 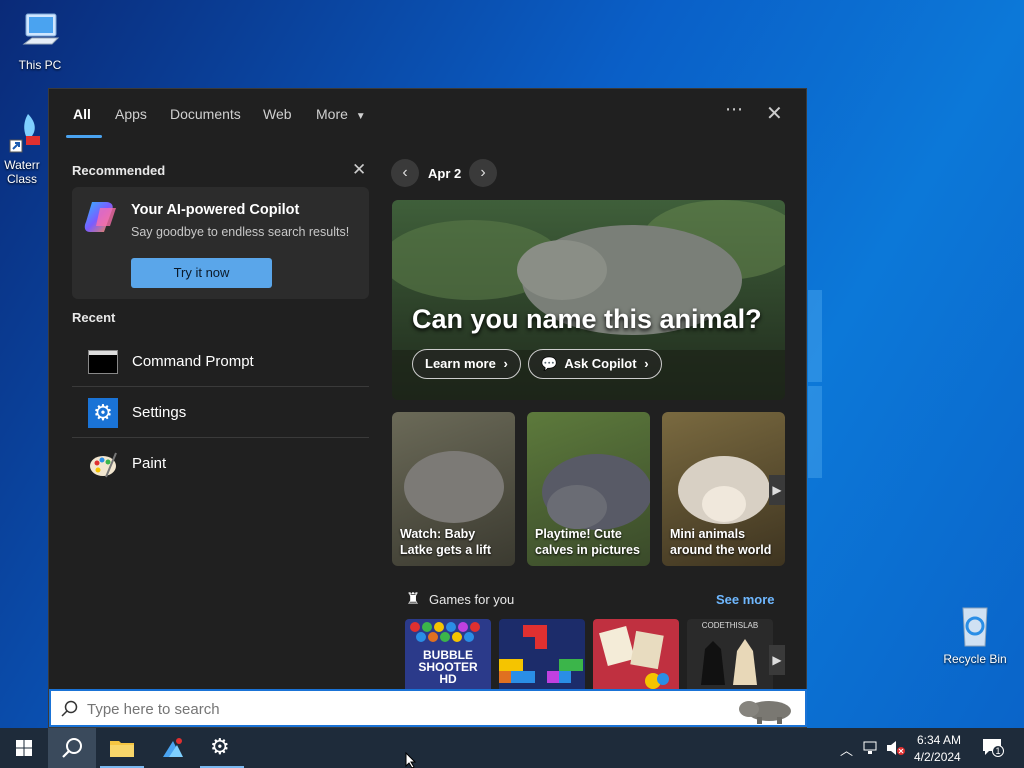 I want to click on caret-down-icon: ▼, so click(x=360, y=116).